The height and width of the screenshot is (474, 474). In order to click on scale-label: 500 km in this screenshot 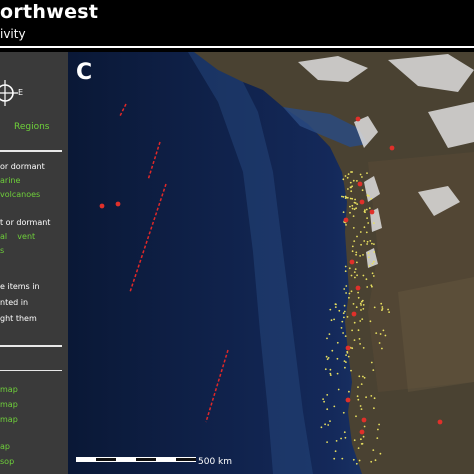, I will do `click(215, 462)`.